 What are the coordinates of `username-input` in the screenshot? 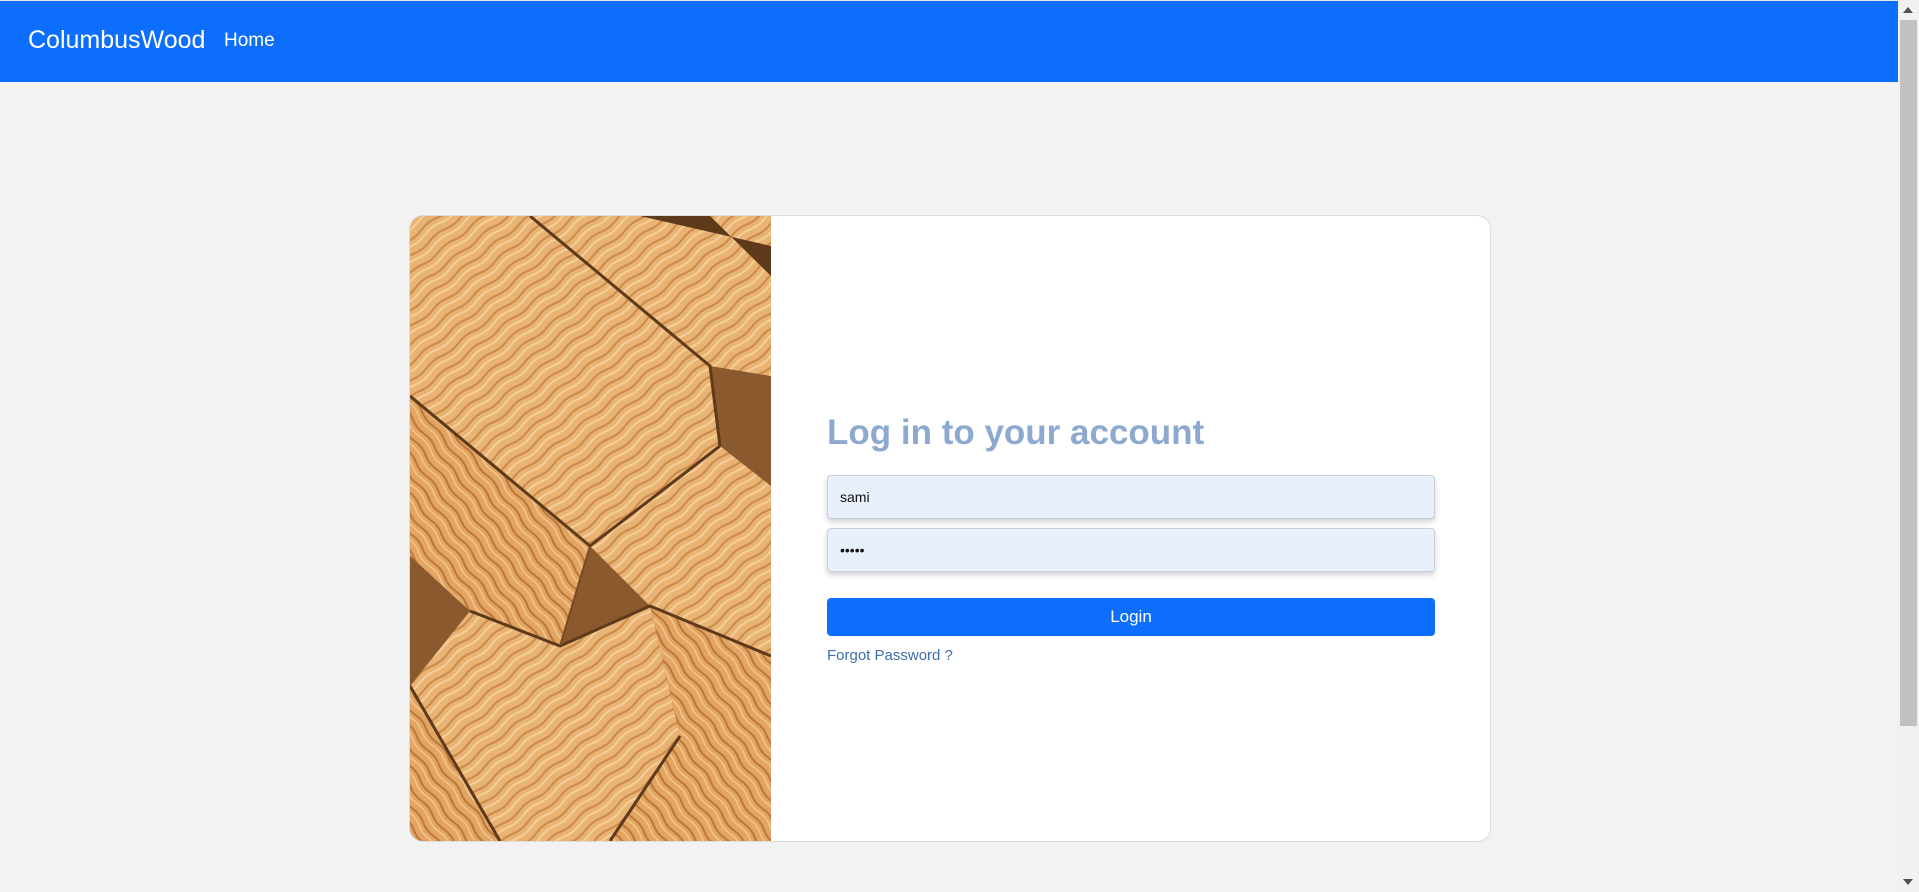 It's located at (1131, 497).